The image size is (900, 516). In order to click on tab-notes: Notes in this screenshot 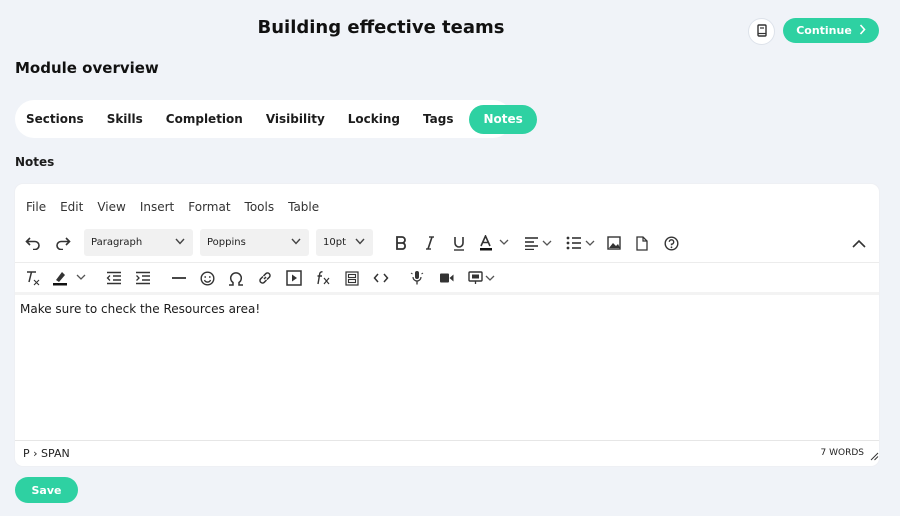, I will do `click(503, 119)`.